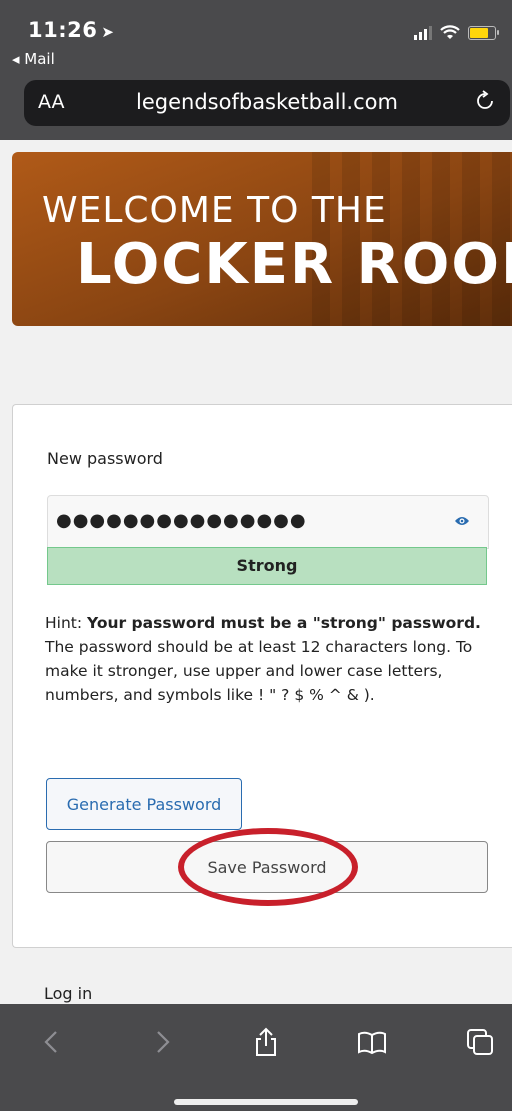 This screenshot has width=512, height=1111. I want to click on status-time: 11:26 ➤, so click(71, 30).